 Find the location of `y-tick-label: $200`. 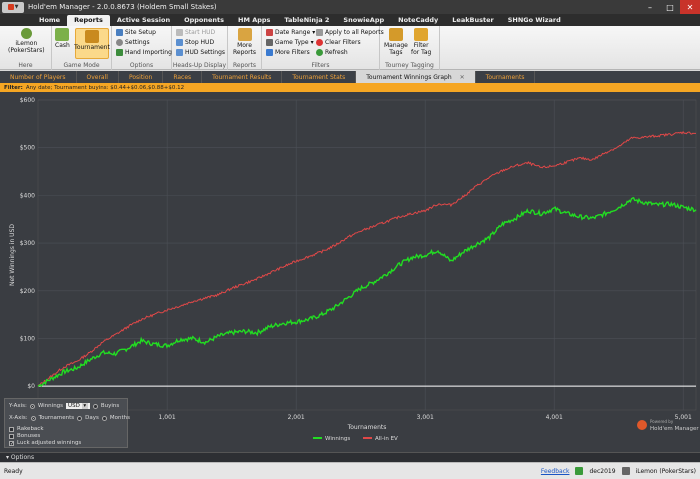

y-tick-label: $200 is located at coordinates (27, 291).